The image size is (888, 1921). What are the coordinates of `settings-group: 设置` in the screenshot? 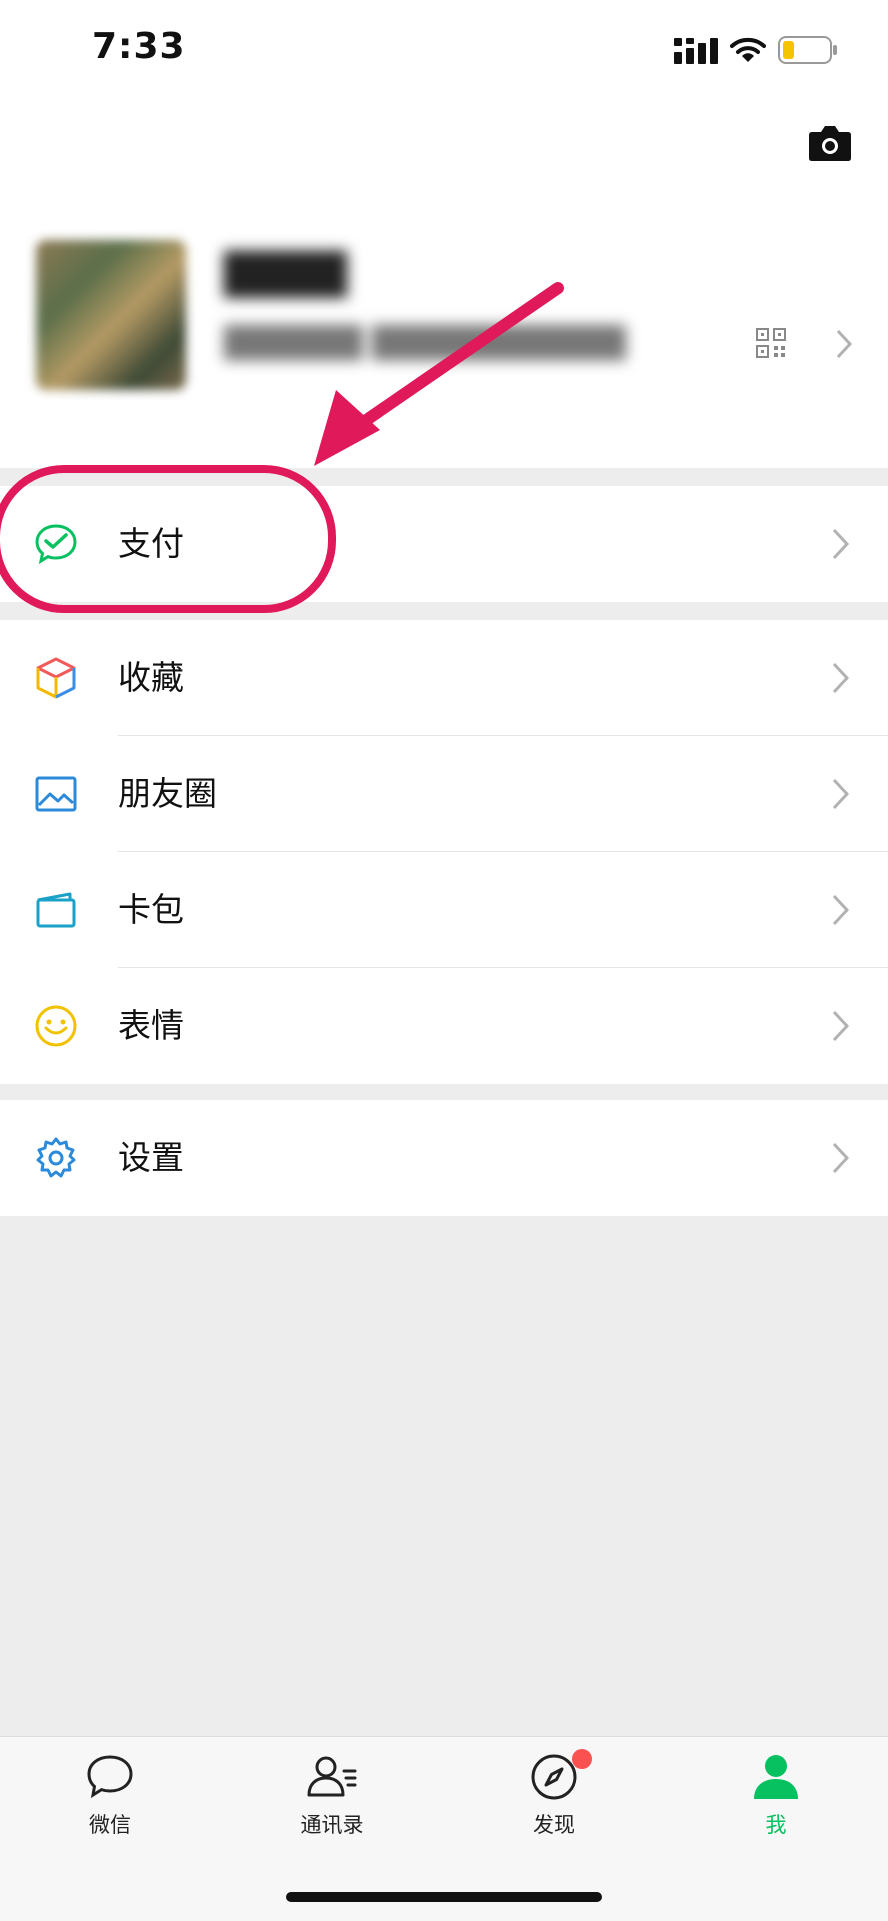 It's located at (444, 1158).